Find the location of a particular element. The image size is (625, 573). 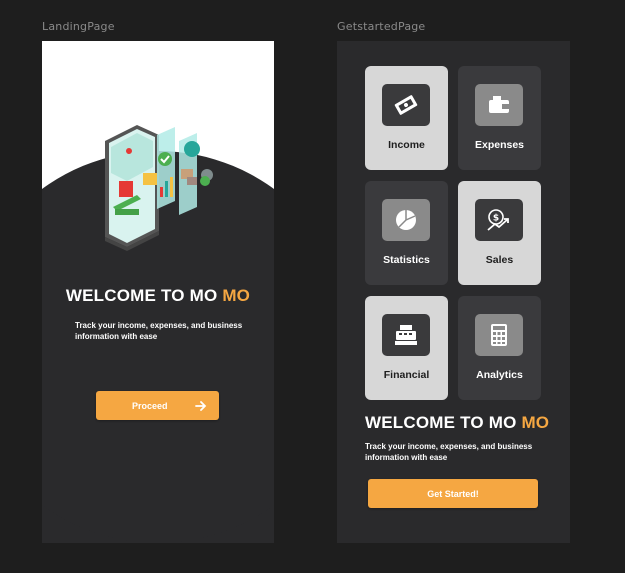

tile-statistics-label: Statistics is located at coordinates (406, 260).